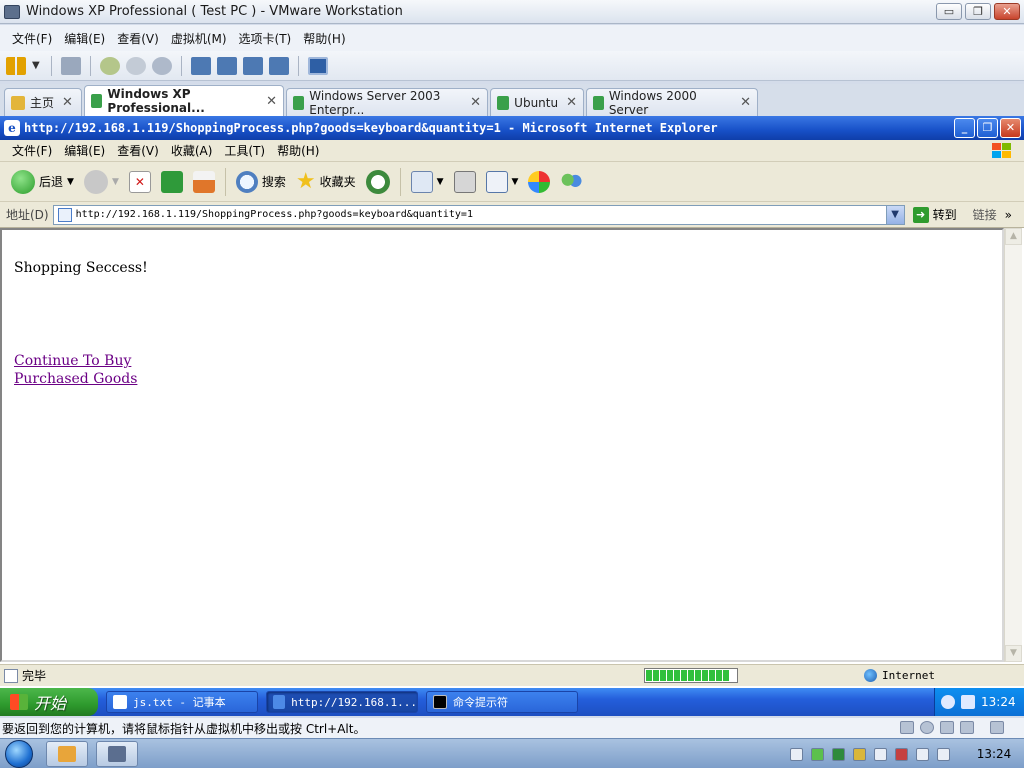 This screenshot has height=768, width=1024. I want to click on console-view-icon, so click(227, 65).